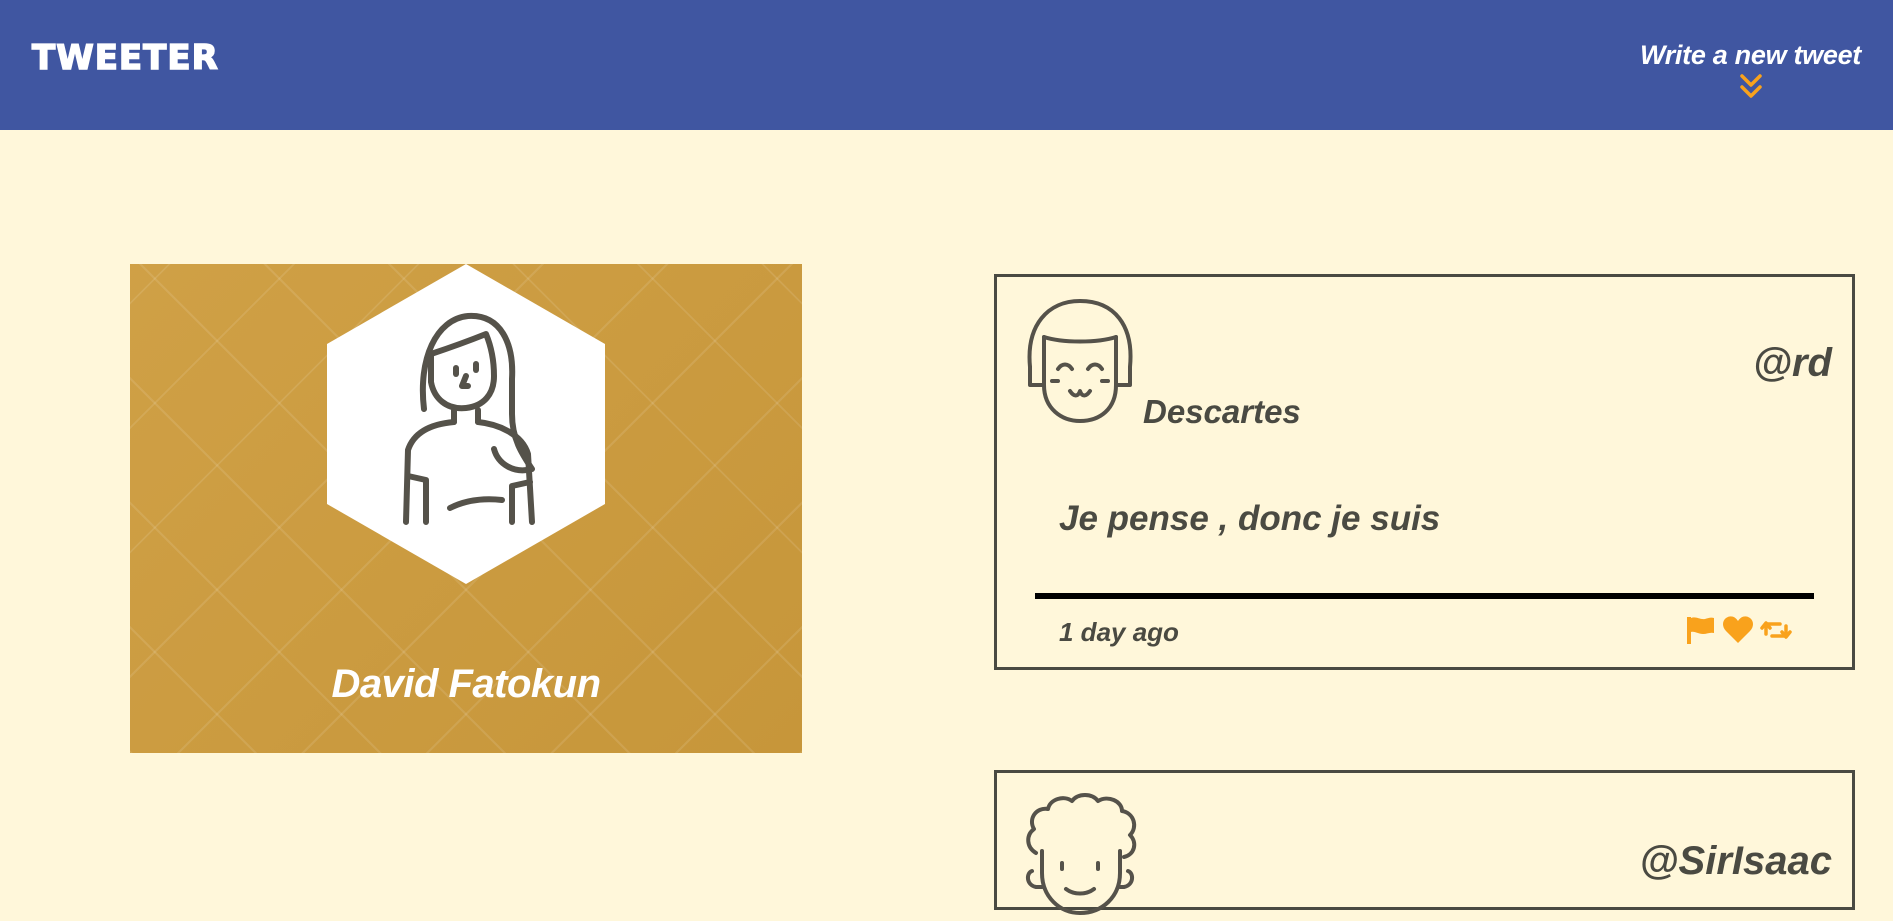  Describe the element at coordinates (125, 58) in the screenshot. I see `app-logo: TWEETER` at that location.